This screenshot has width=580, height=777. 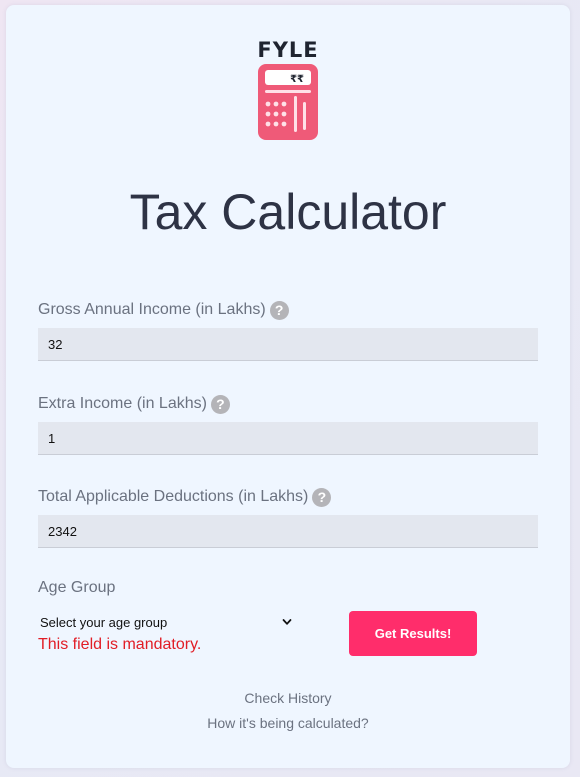 I want to click on extra-income-label: Extra Income (in Lakhs) ?, so click(x=134, y=404).